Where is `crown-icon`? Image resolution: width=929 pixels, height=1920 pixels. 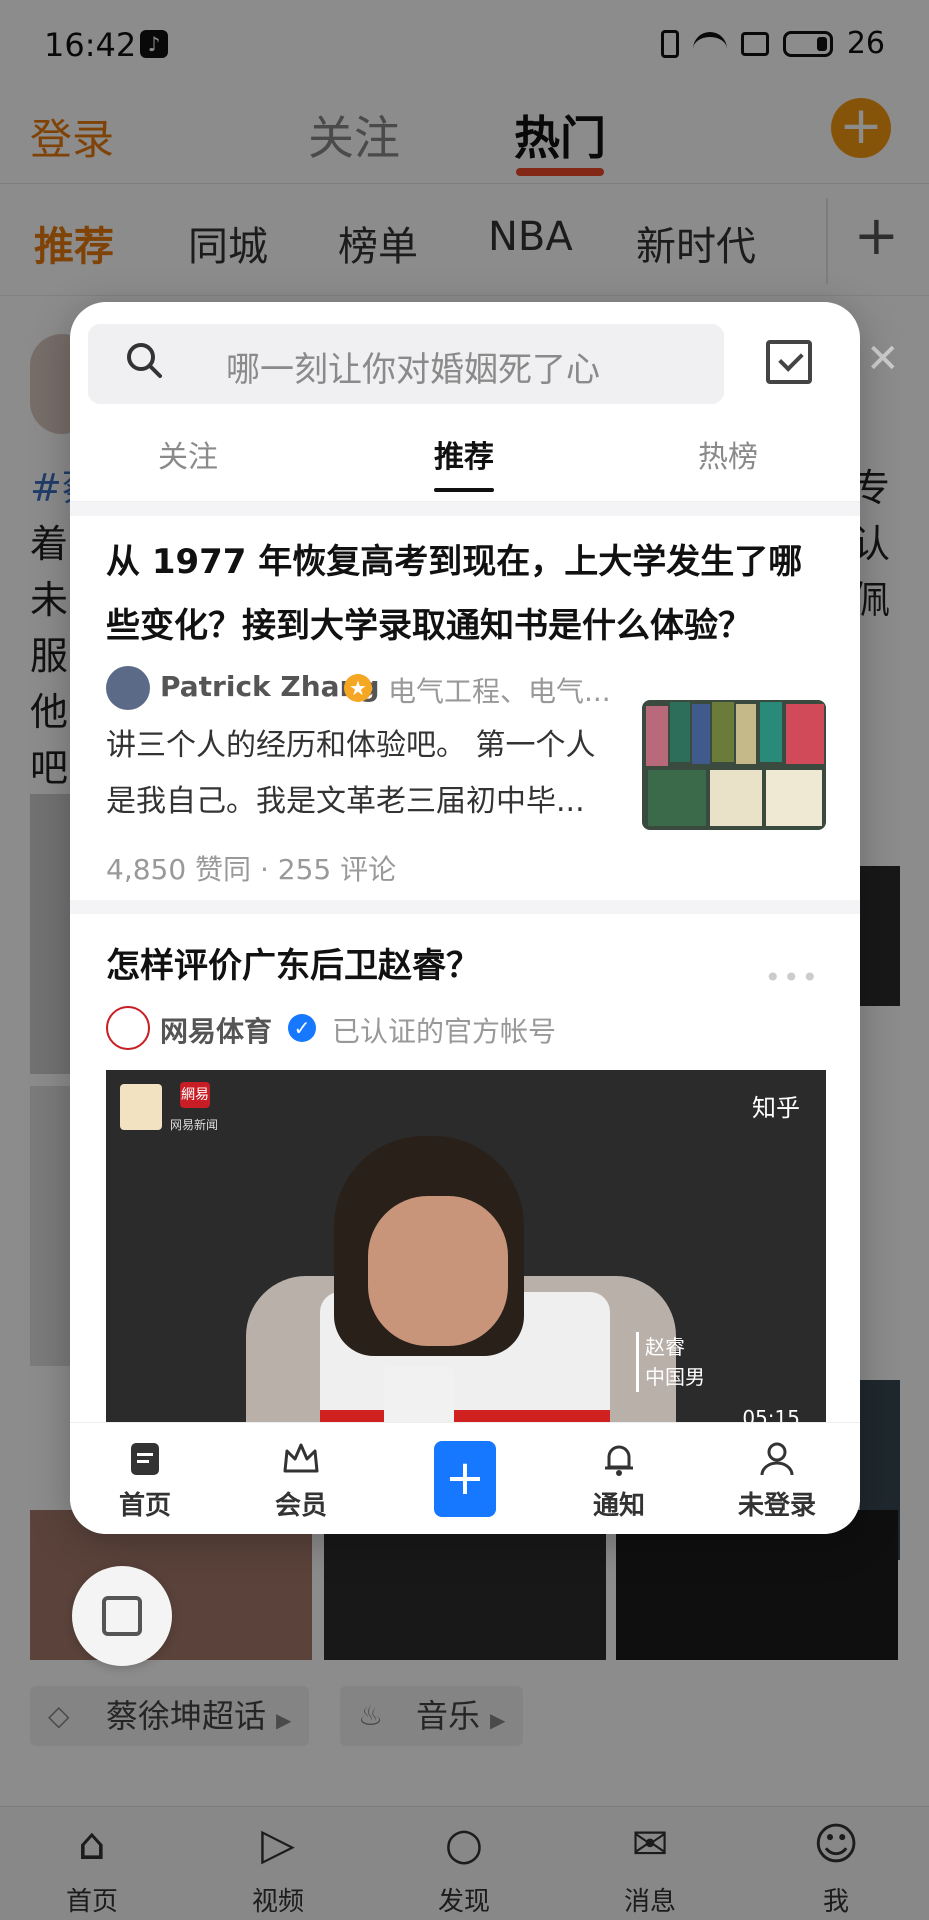
crown-icon is located at coordinates (301, 1458).